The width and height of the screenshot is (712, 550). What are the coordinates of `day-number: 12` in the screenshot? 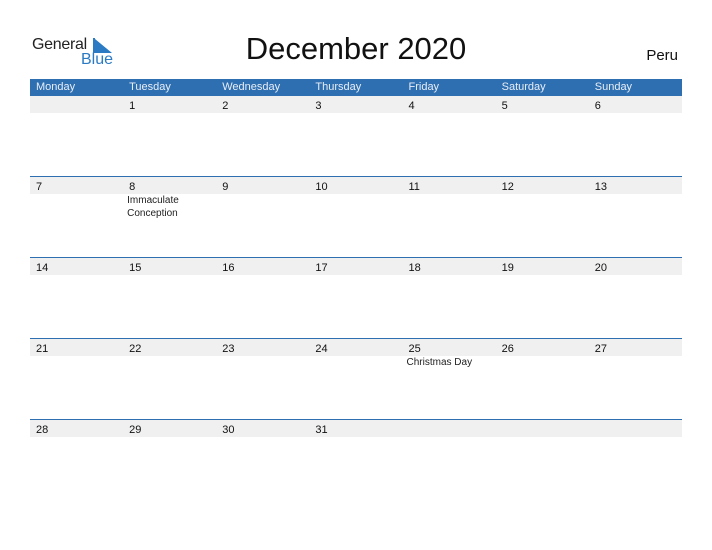 It's located at (507, 187).